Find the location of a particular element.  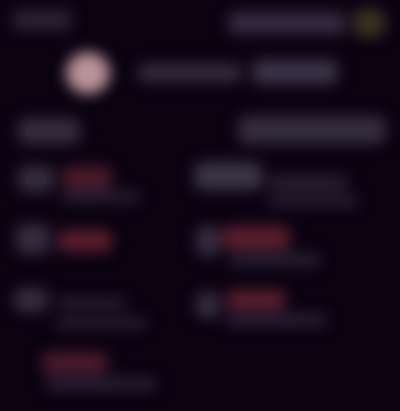

settings-icon is located at coordinates (369, 23).